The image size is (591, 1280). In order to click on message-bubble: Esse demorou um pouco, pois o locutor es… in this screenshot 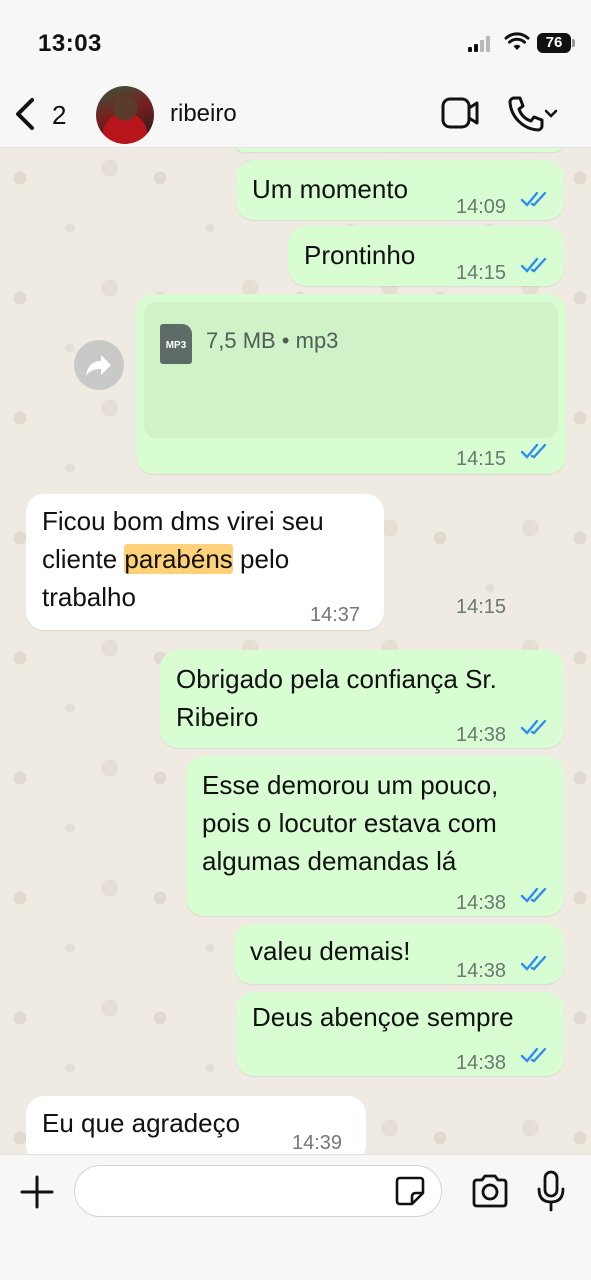, I will do `click(375, 836)`.